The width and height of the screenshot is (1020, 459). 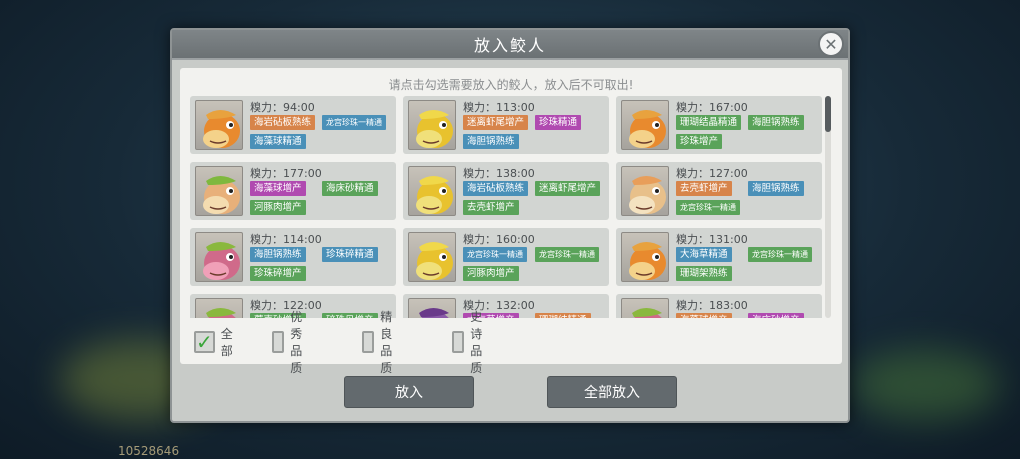 I want to click on mermaid-card: 糗力：132:00大海草增产珊瑚结精通, so click(x=506, y=306).